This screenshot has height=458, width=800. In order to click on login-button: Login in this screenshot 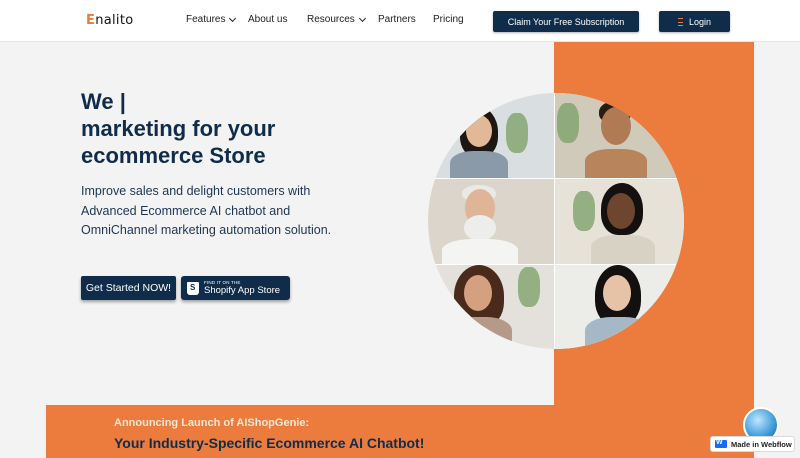, I will do `click(694, 21)`.